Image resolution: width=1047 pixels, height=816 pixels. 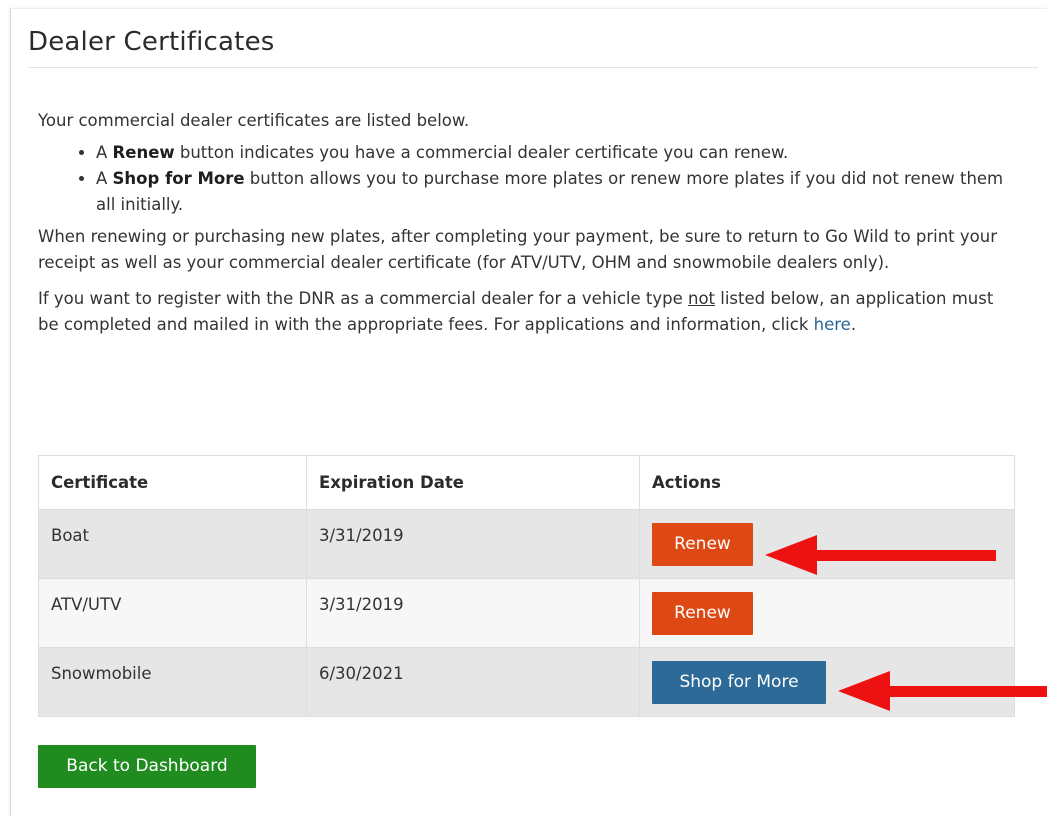 I want to click on header-certificate: Certificate, so click(x=172, y=482).